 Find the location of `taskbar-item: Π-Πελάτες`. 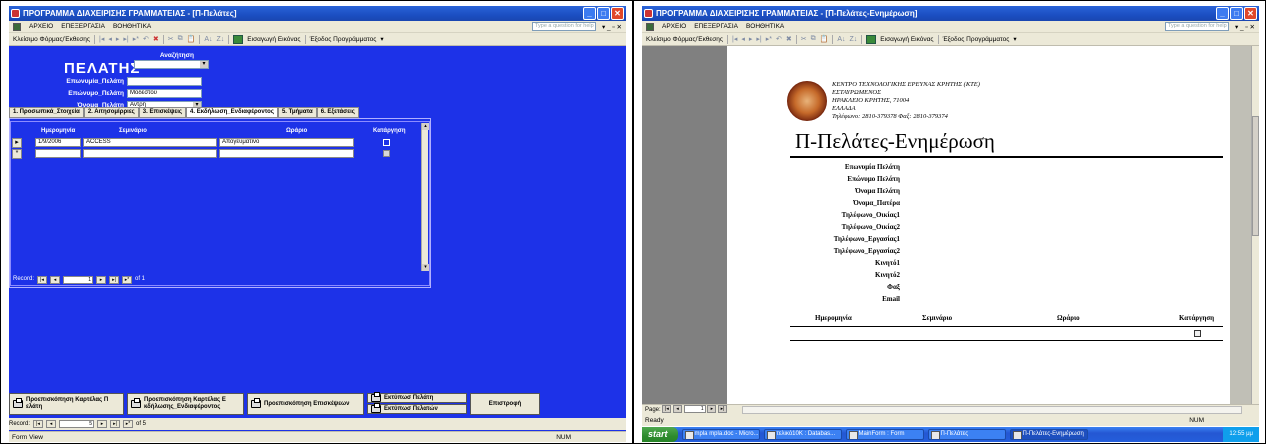

taskbar-item: Π-Πελάτες is located at coordinates (966, 434).